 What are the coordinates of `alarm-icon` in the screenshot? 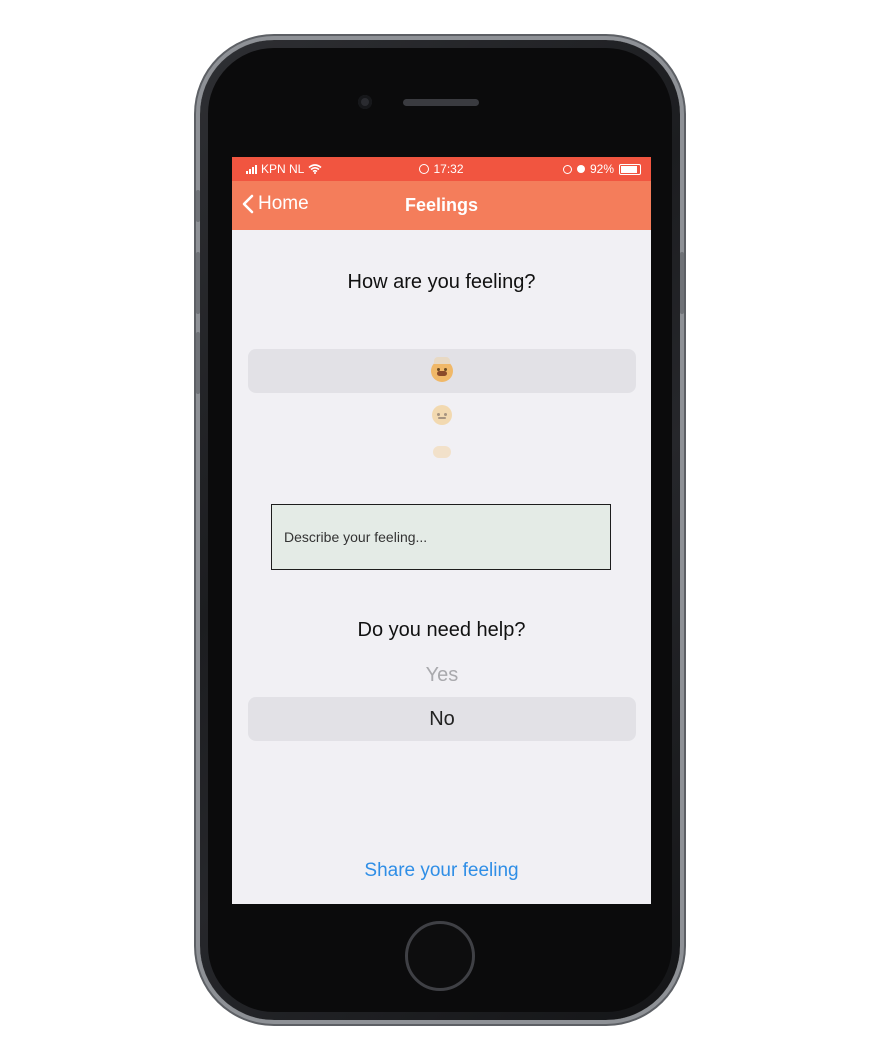 It's located at (580, 169).